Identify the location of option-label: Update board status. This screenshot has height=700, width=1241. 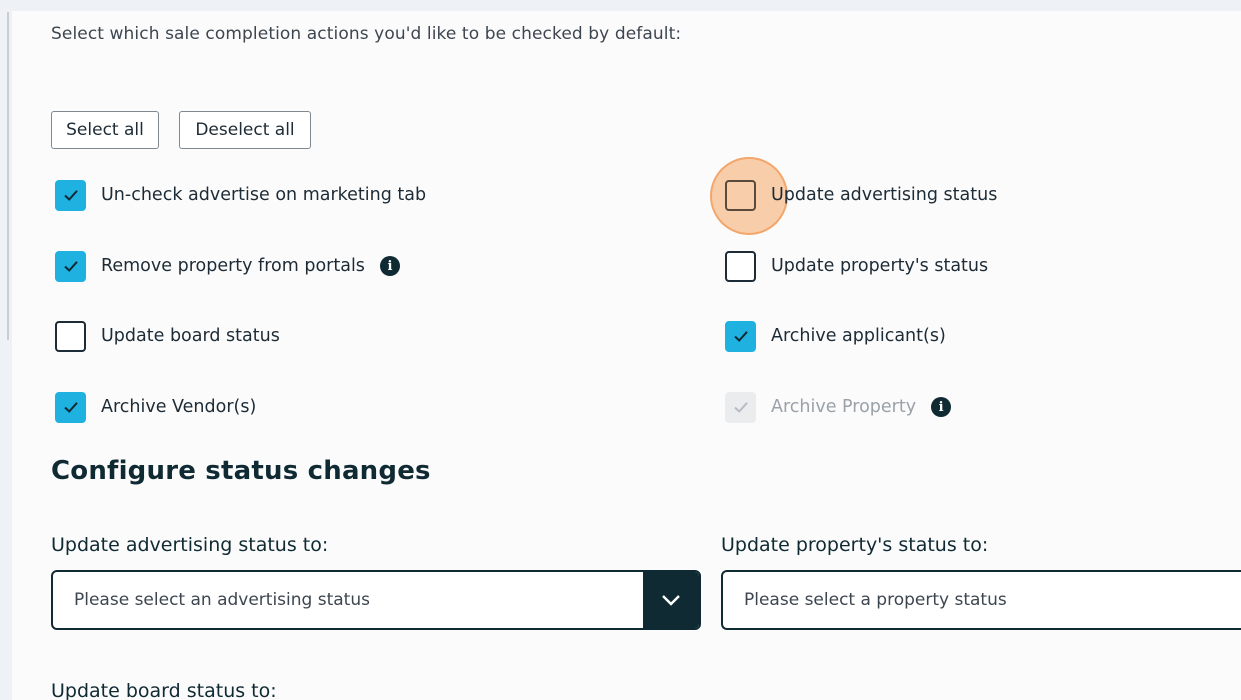
(190, 336).